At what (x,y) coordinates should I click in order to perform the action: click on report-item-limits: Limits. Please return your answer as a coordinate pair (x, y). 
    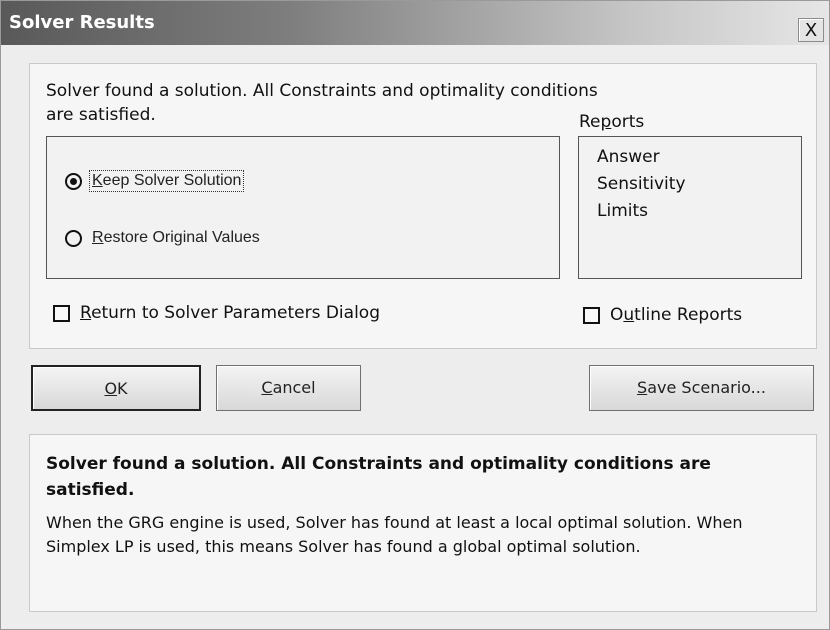
    Looking at the image, I should click on (699, 211).